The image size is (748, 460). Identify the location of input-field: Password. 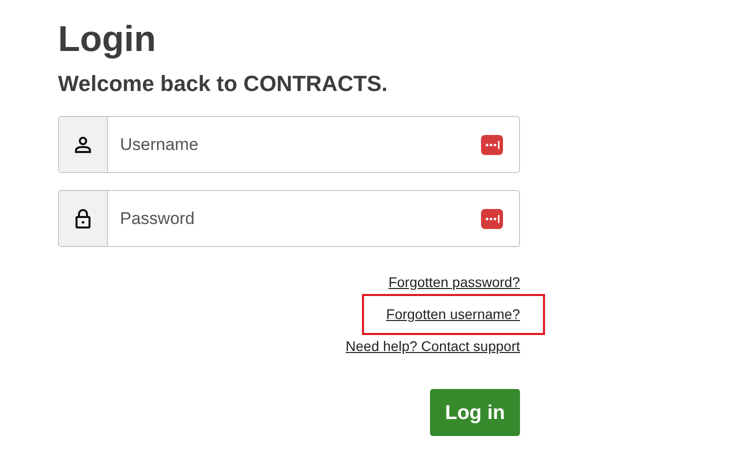
(289, 218).